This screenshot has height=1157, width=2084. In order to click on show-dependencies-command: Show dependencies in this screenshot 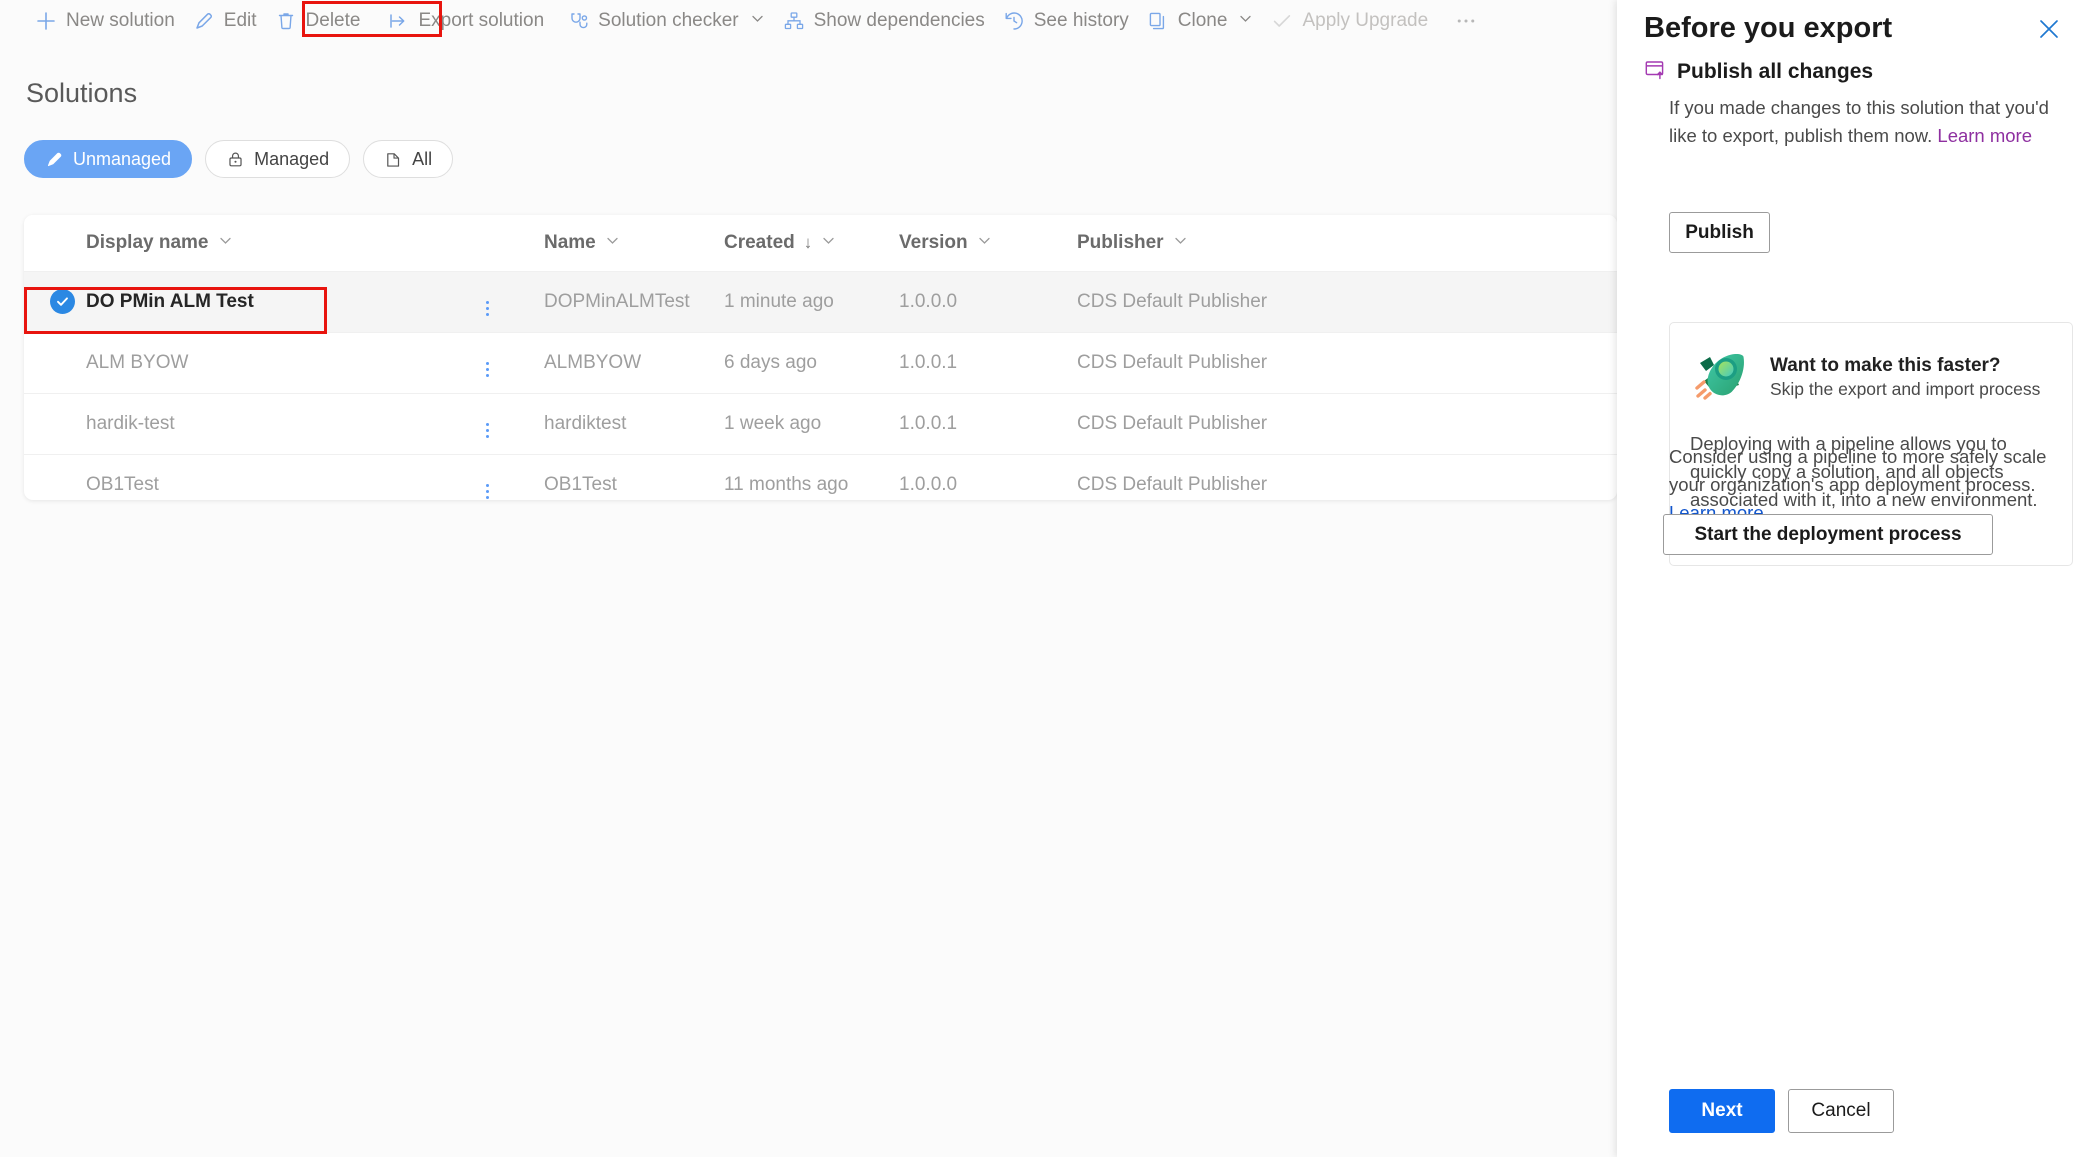, I will do `click(884, 21)`.